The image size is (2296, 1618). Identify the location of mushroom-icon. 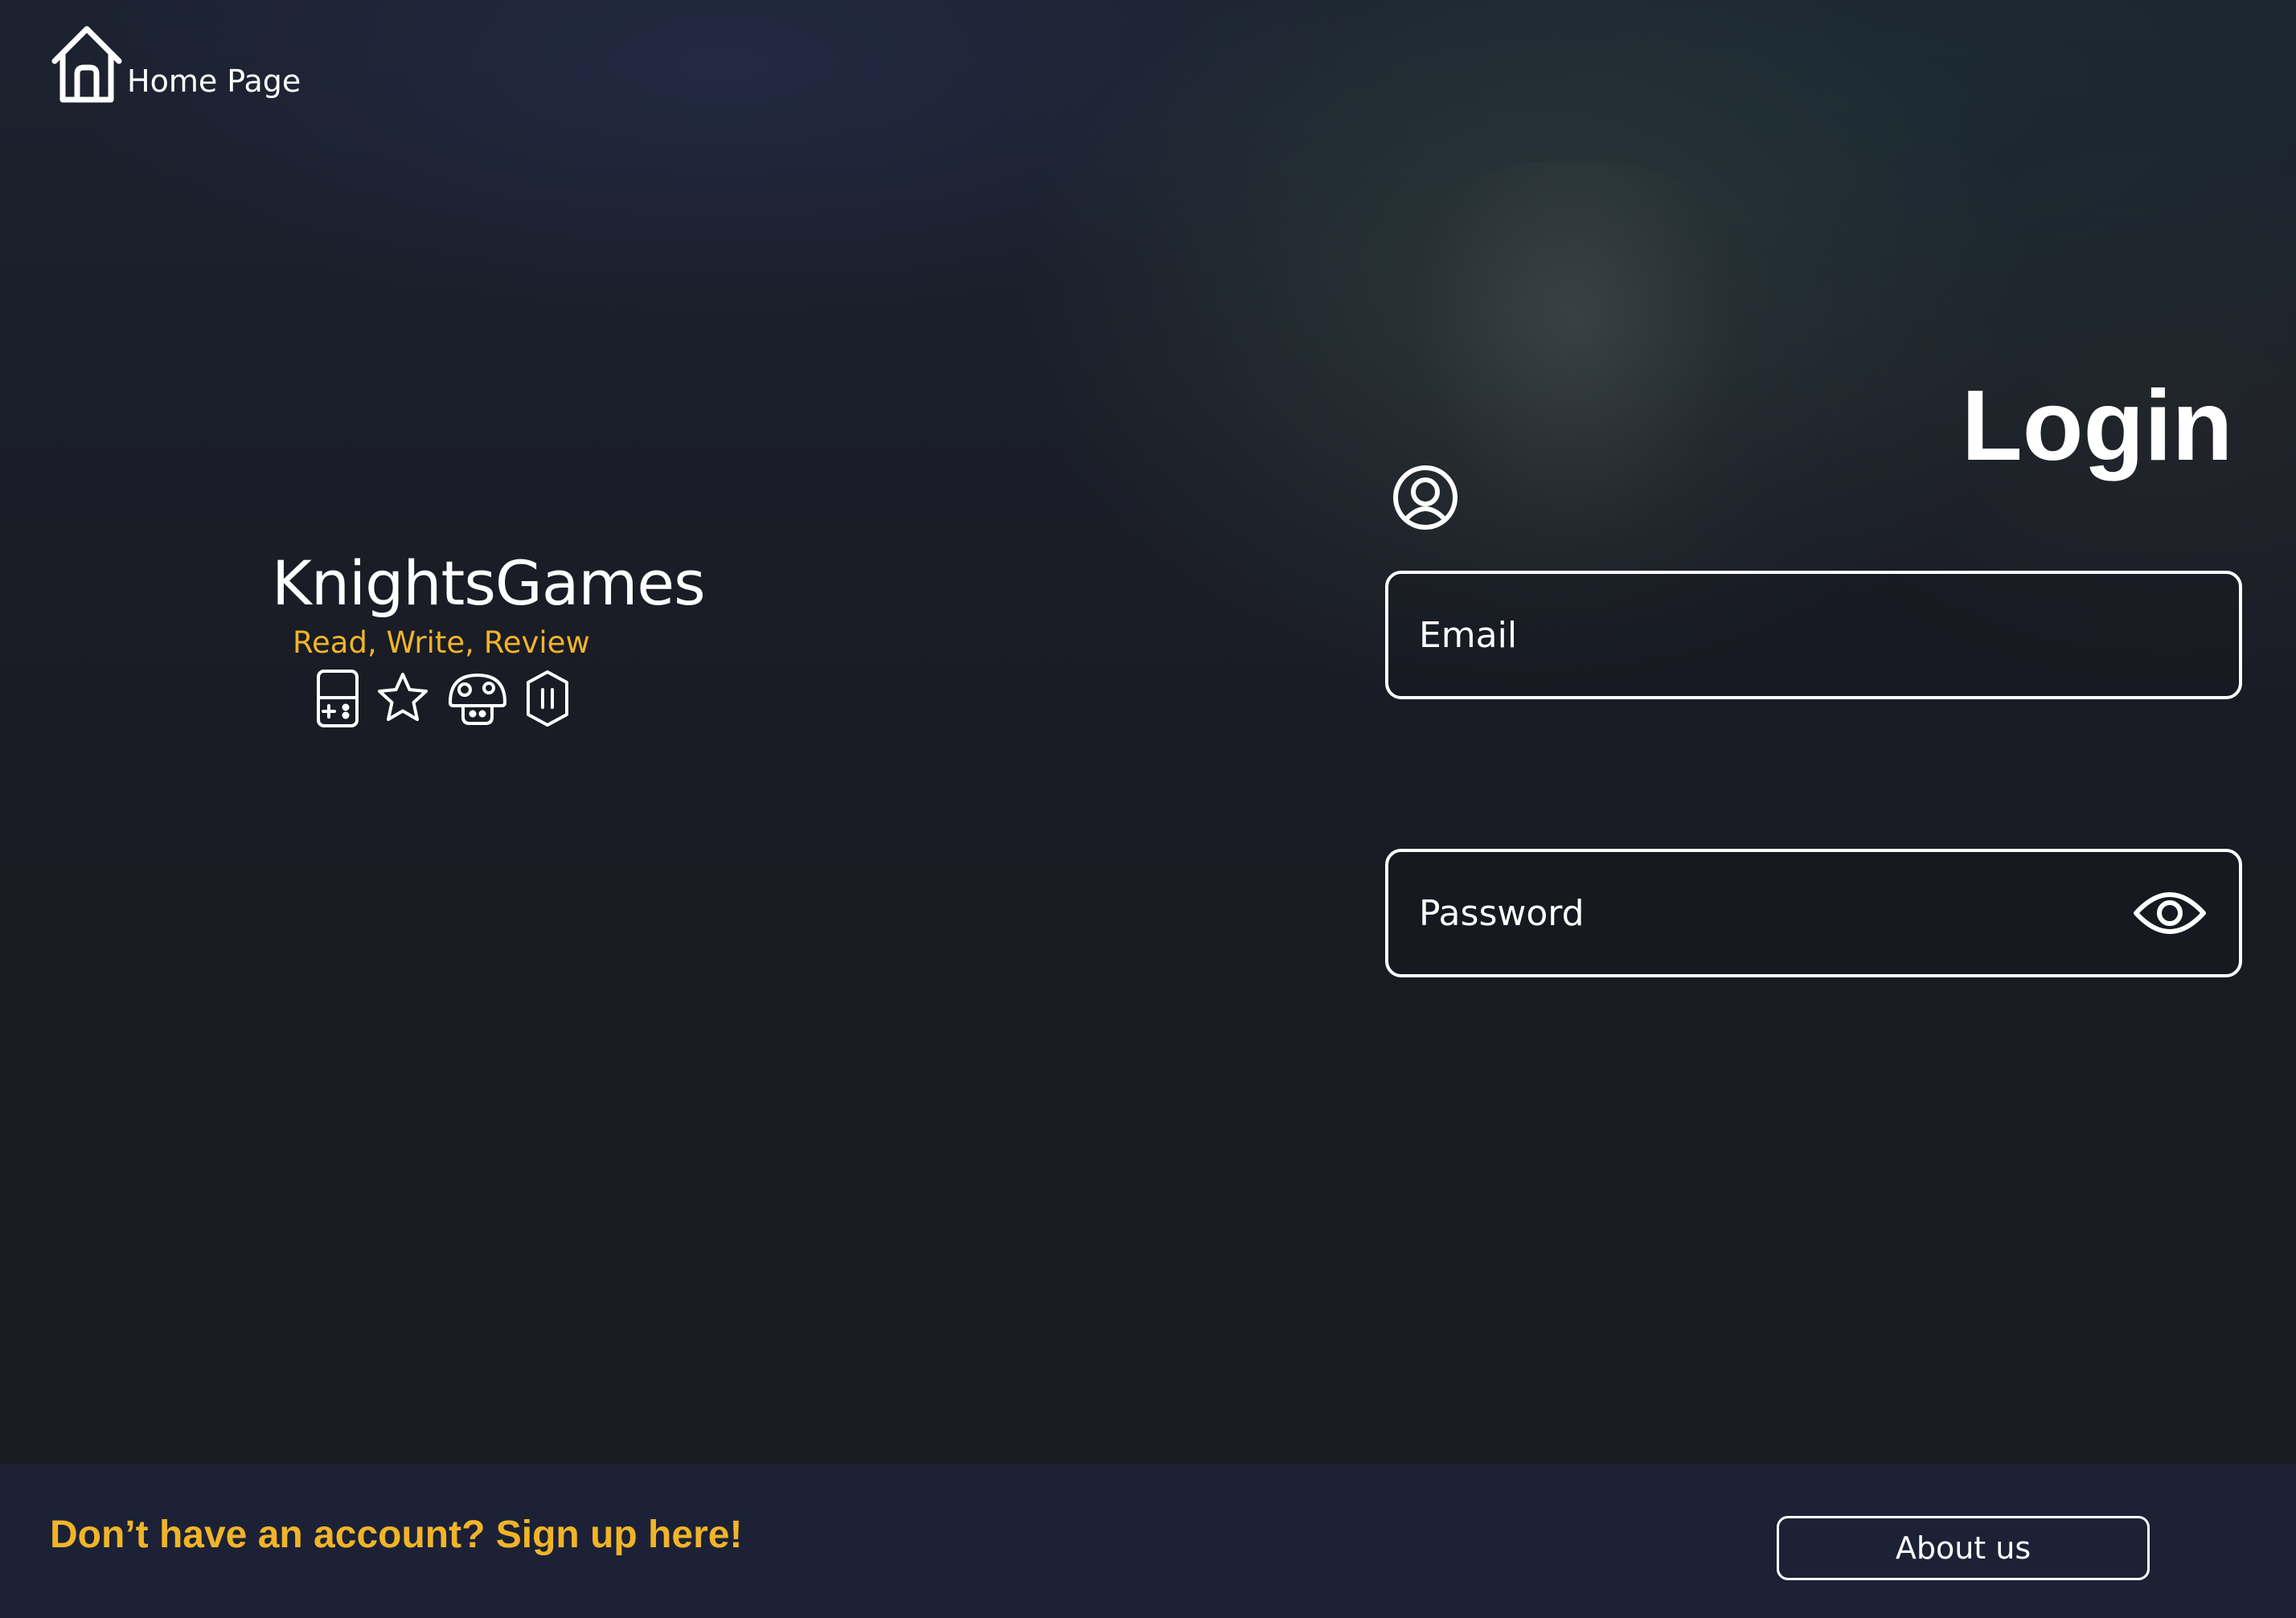
(478, 698).